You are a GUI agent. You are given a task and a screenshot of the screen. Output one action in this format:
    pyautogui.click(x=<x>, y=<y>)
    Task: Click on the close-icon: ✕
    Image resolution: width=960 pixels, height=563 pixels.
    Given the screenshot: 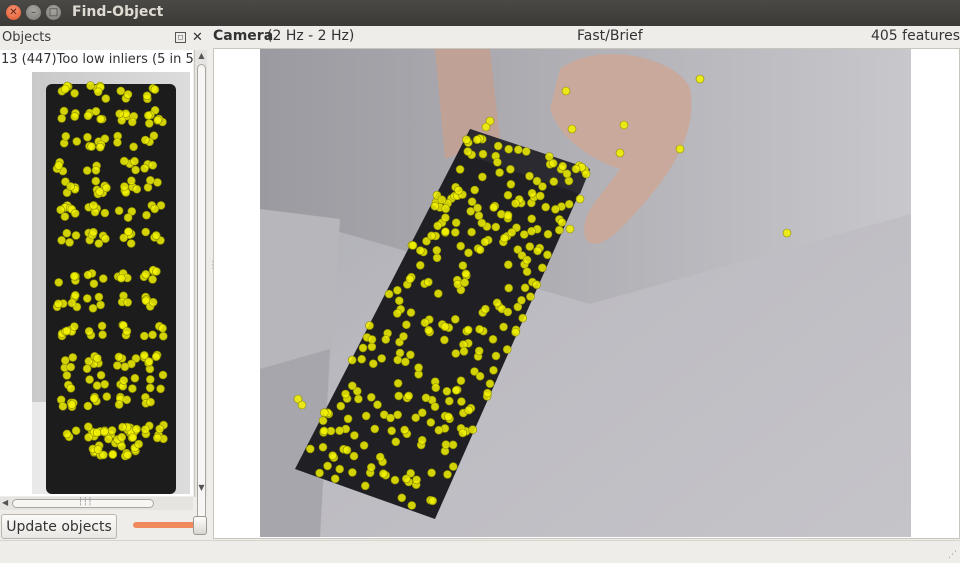 What is the action you would take?
    pyautogui.click(x=197, y=37)
    